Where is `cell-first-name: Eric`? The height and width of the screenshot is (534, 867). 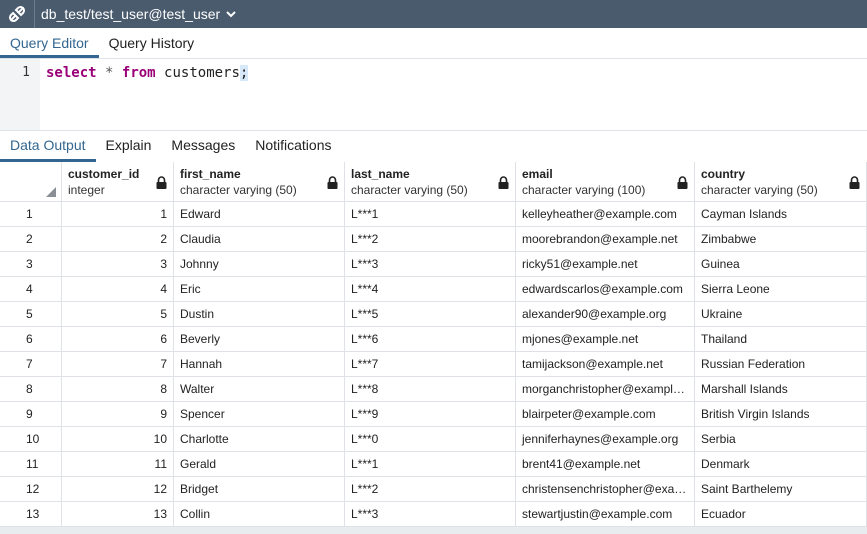 cell-first-name: Eric is located at coordinates (259, 289).